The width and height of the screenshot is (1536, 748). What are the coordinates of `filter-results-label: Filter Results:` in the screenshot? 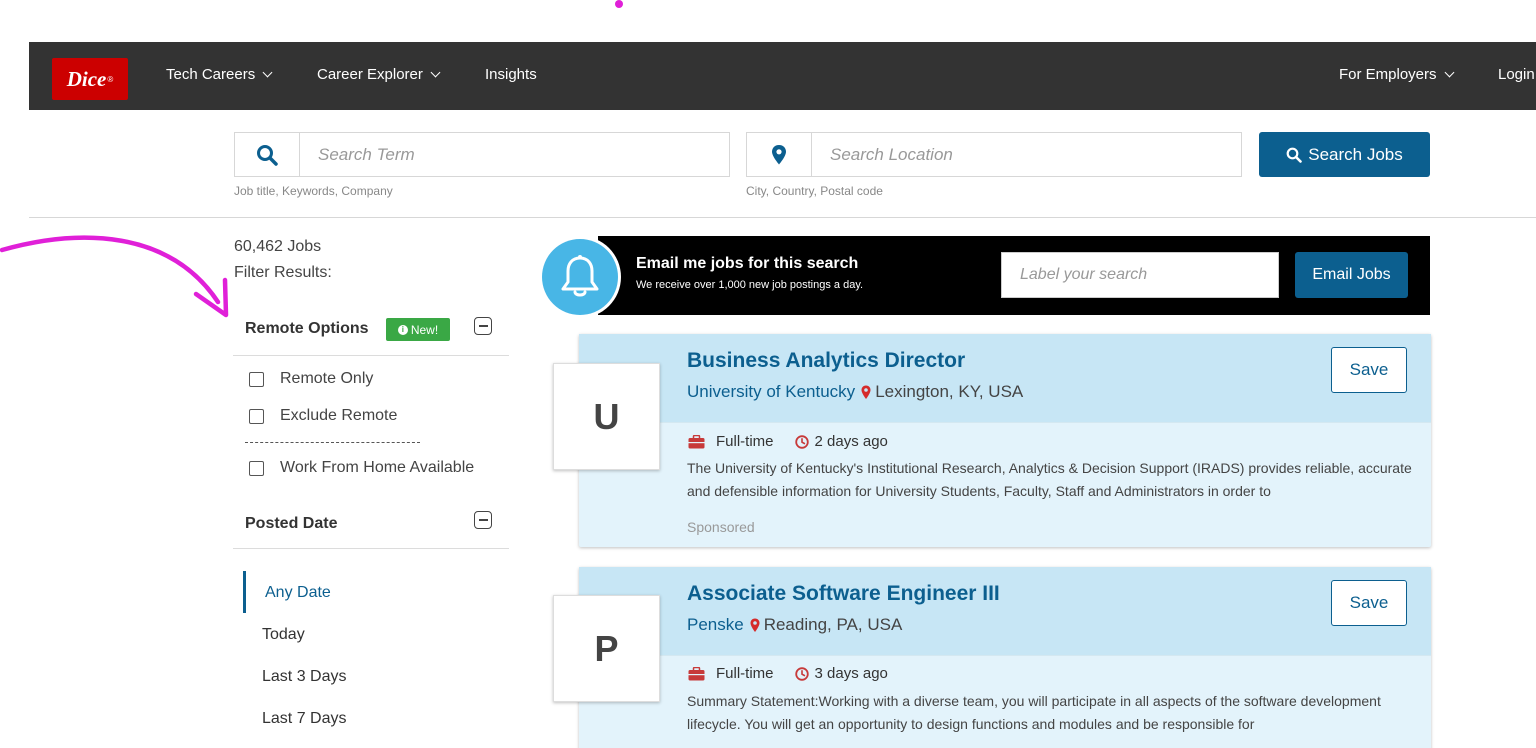 It's located at (283, 272).